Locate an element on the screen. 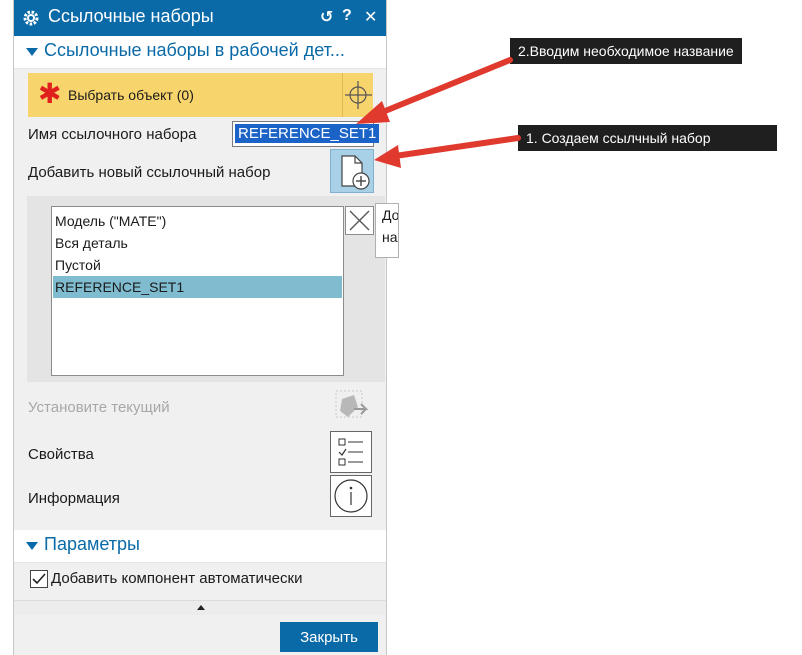 The image size is (802, 655). delete-reference-set-button is located at coordinates (359, 220).